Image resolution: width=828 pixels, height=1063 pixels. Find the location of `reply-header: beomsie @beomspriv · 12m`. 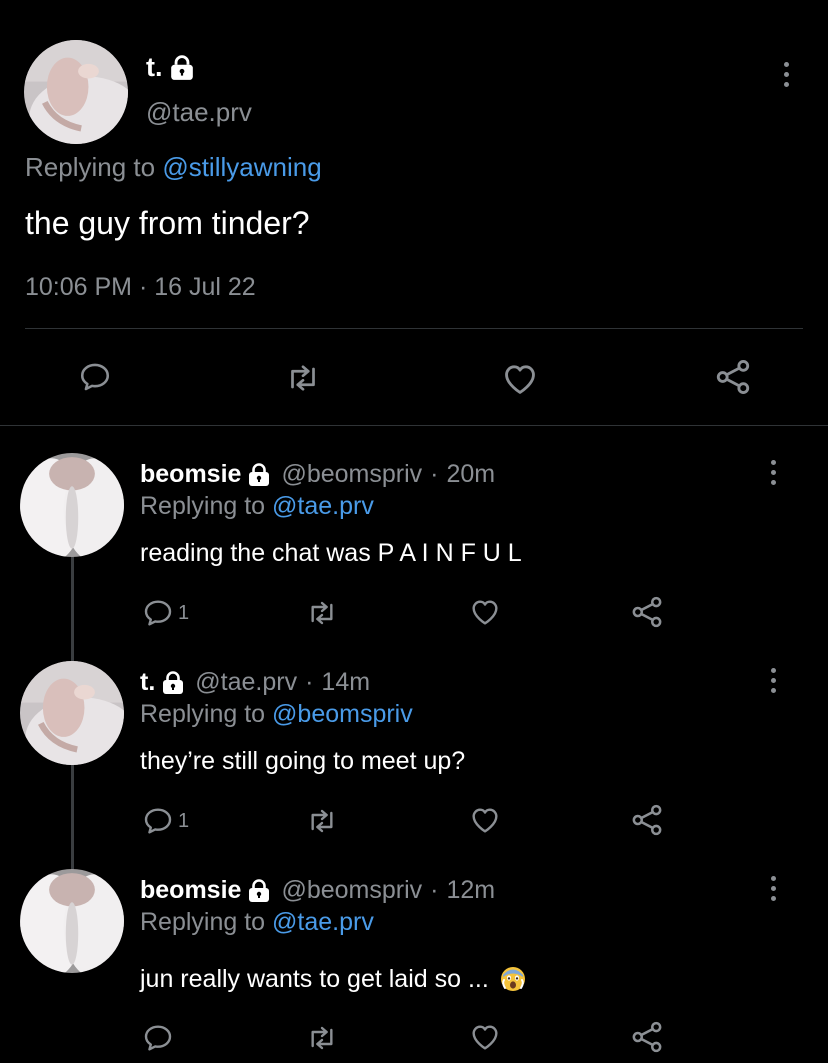

reply-header: beomsie @beomspriv · 12m is located at coordinates (317, 890).